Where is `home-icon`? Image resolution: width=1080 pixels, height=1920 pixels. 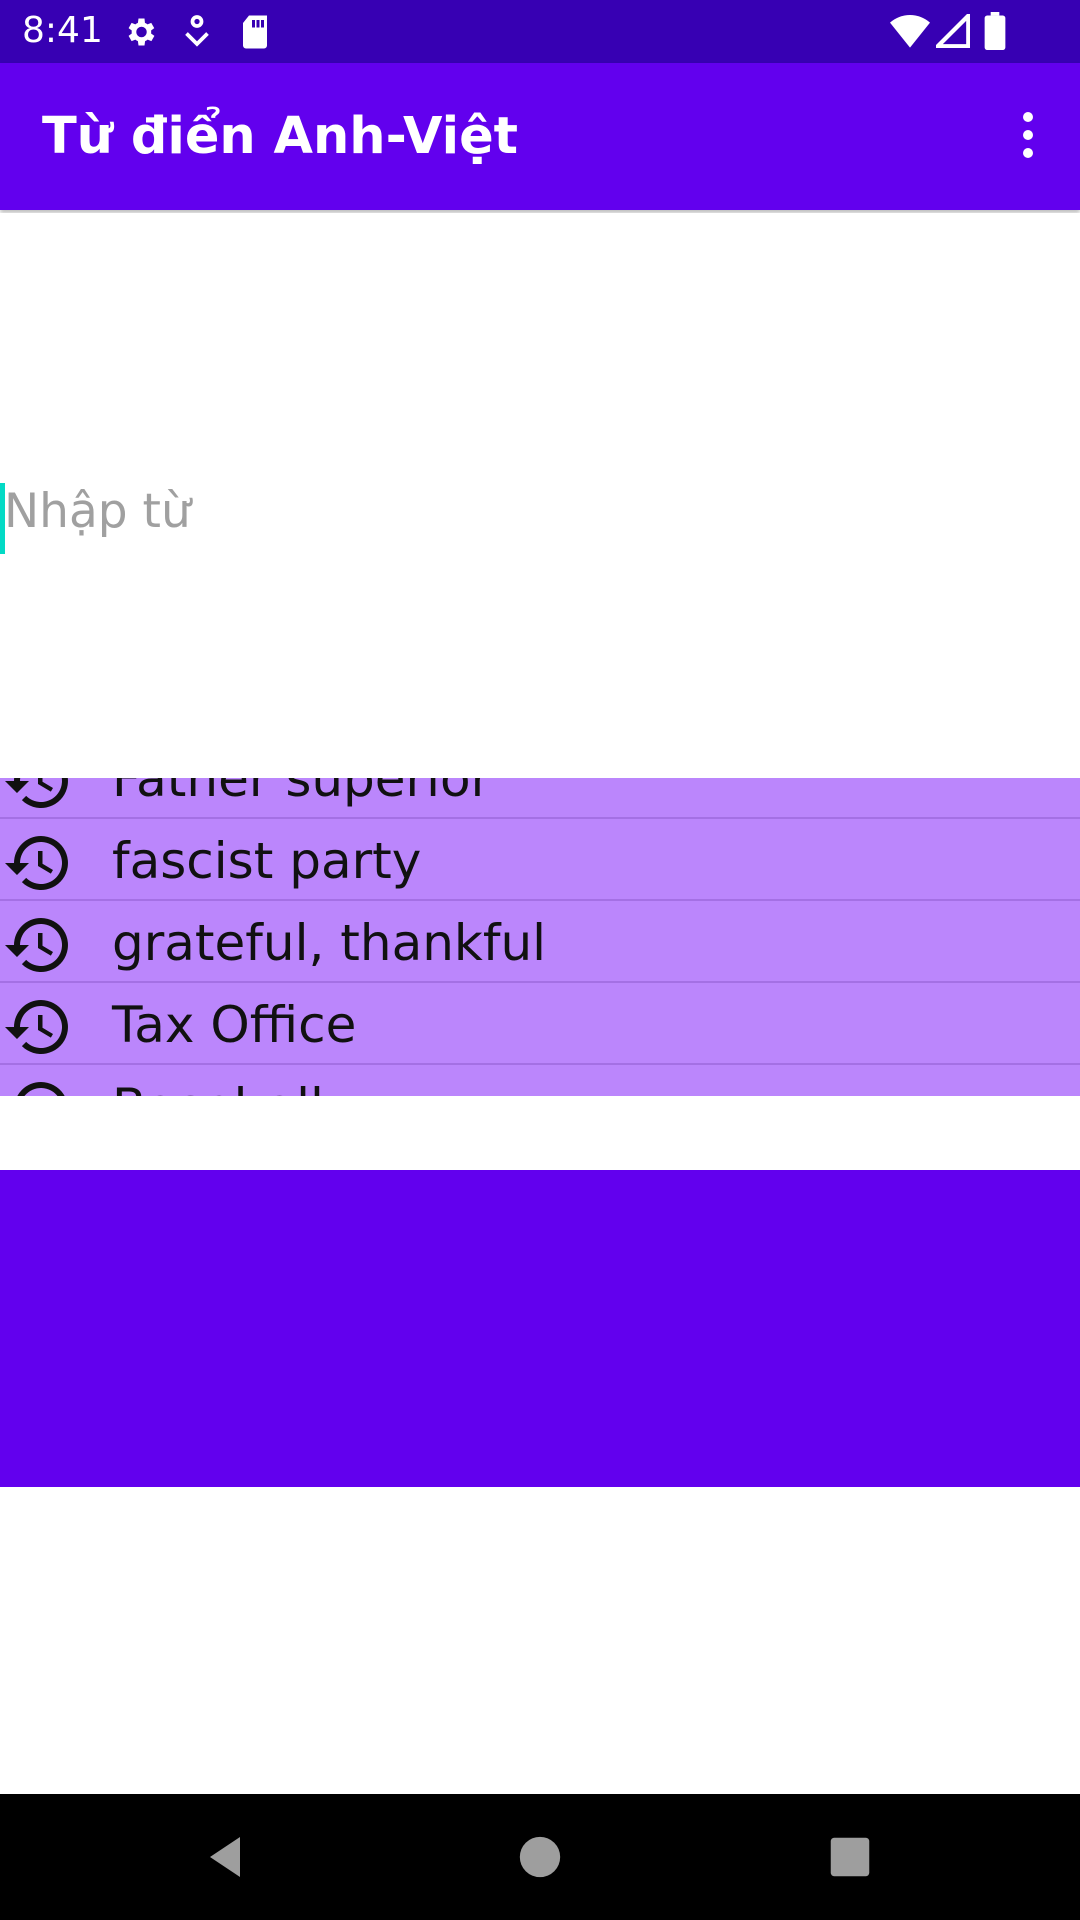
home-icon is located at coordinates (540, 1857).